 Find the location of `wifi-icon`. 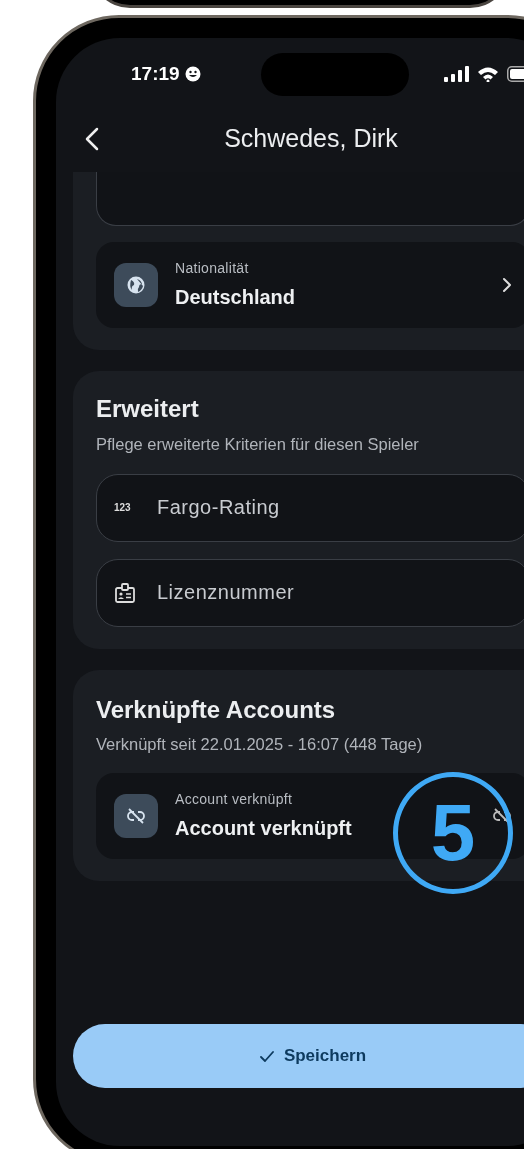

wifi-icon is located at coordinates (488, 74).